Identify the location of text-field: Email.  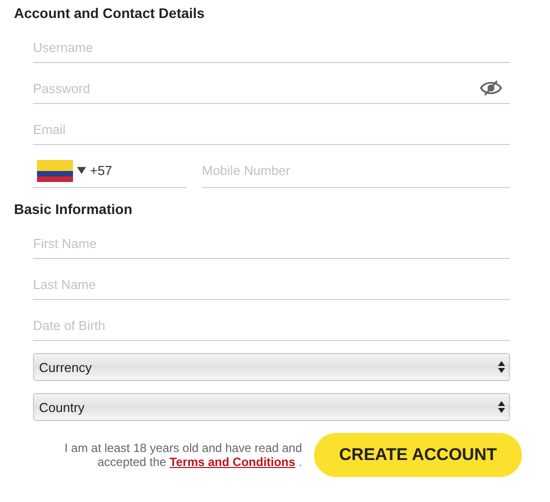
(271, 129).